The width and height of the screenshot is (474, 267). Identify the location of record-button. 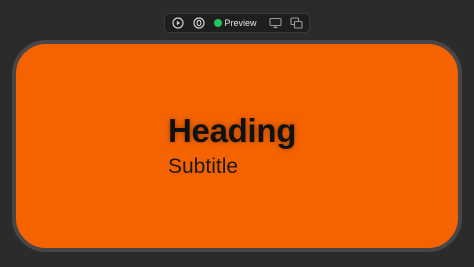
(199, 23).